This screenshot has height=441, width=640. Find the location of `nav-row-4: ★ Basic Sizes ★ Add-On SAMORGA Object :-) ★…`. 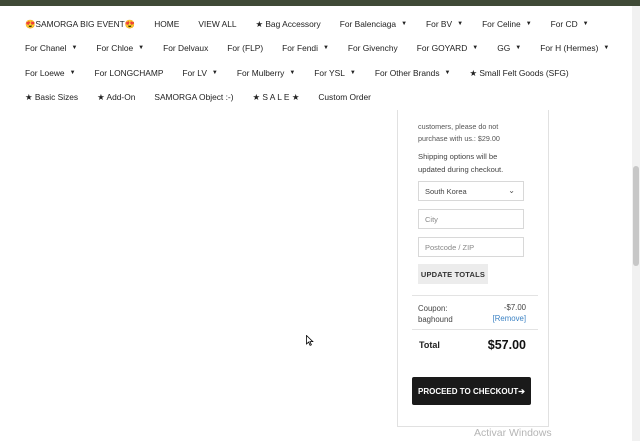

nav-row-4: ★ Basic Sizes ★ Add-On SAMORGA Object :-) ★… is located at coordinates (207, 97).